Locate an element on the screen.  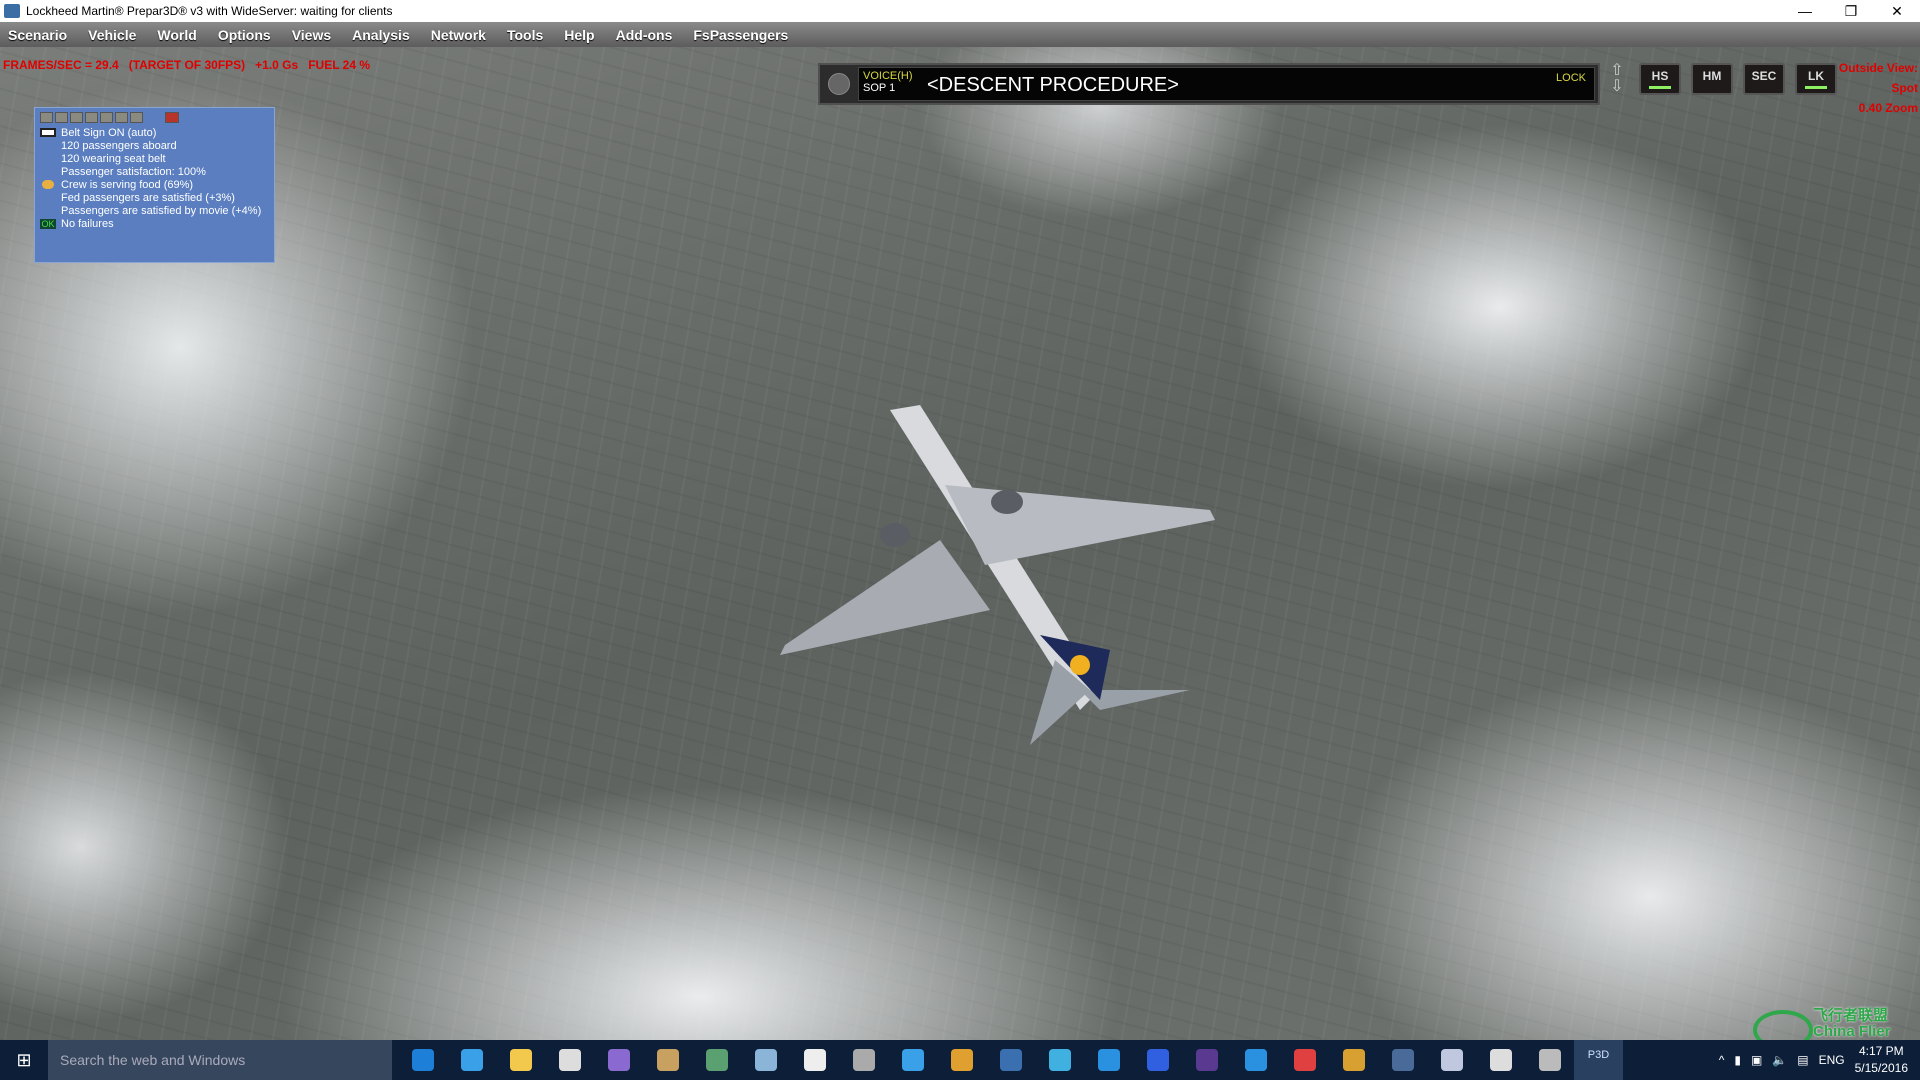
notepad-icon is located at coordinates (765, 1060).